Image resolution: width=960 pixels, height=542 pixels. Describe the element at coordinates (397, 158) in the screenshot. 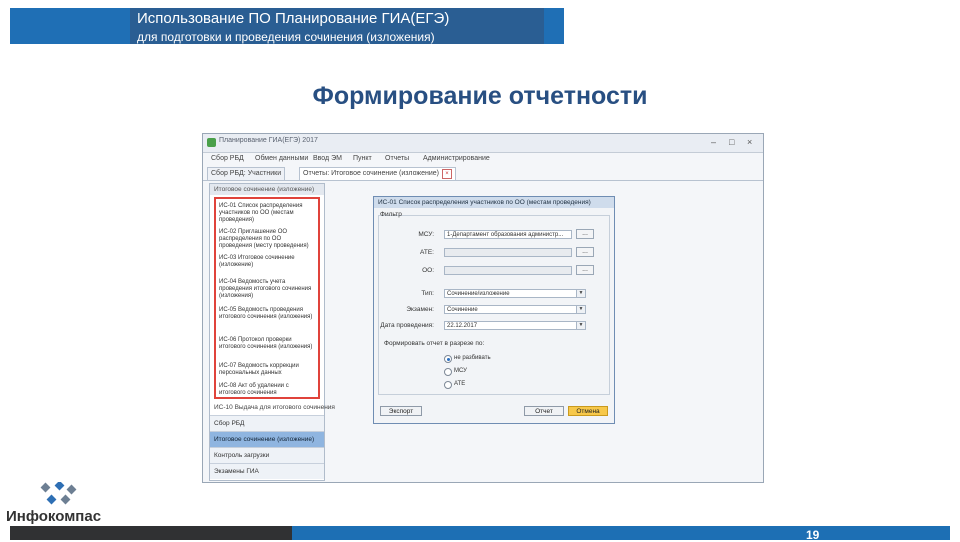

I see `menu-otchety: Отчеты` at that location.